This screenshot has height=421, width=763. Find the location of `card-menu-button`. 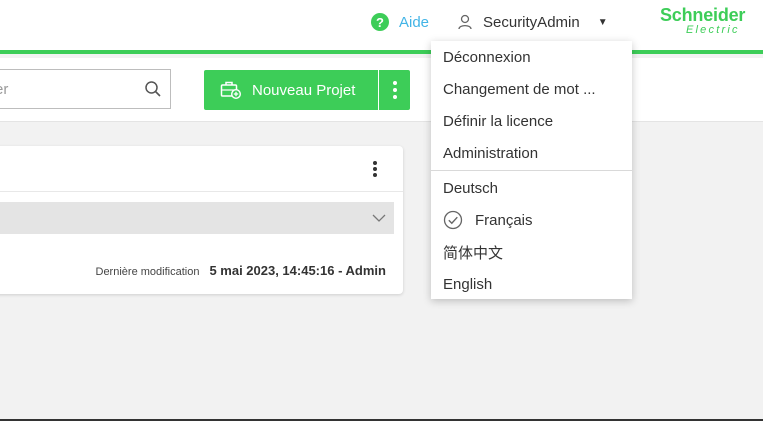

card-menu-button is located at coordinates (375, 169).